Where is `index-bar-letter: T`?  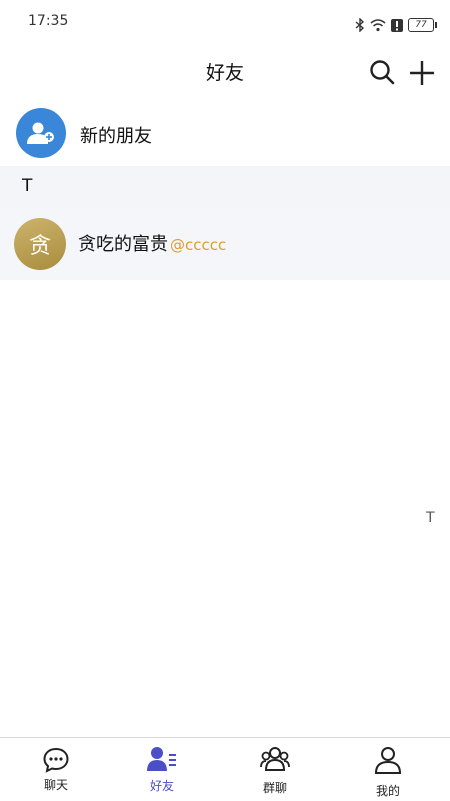 index-bar-letter: T is located at coordinates (430, 518).